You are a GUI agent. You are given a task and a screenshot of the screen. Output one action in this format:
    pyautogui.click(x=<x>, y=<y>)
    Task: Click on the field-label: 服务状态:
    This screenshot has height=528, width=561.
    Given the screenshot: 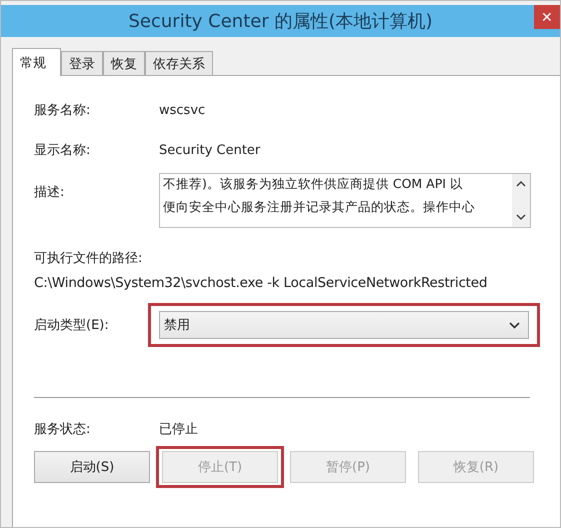 What is the action you would take?
    pyautogui.click(x=63, y=429)
    